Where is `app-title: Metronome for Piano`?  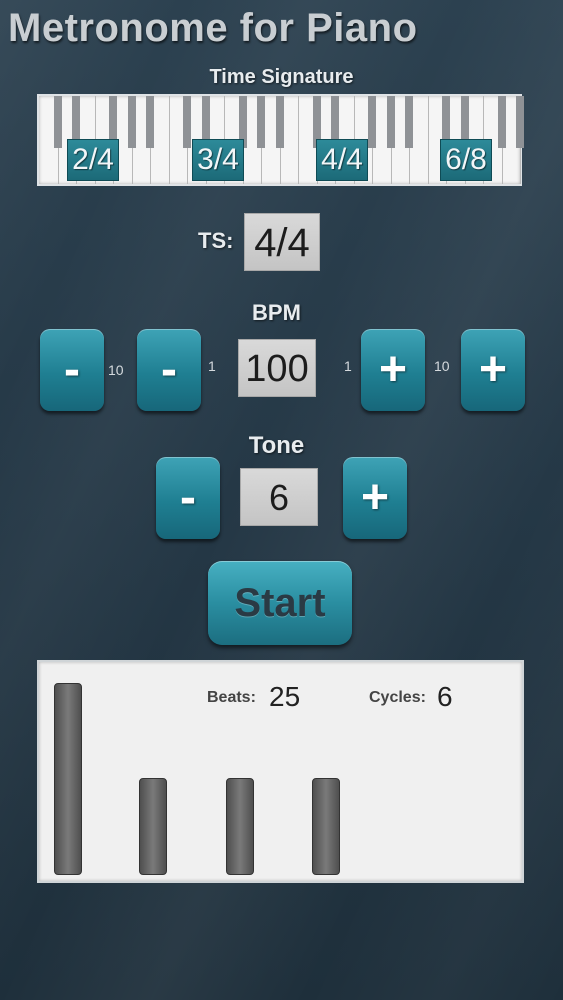 app-title: Metronome for Piano is located at coordinates (213, 28).